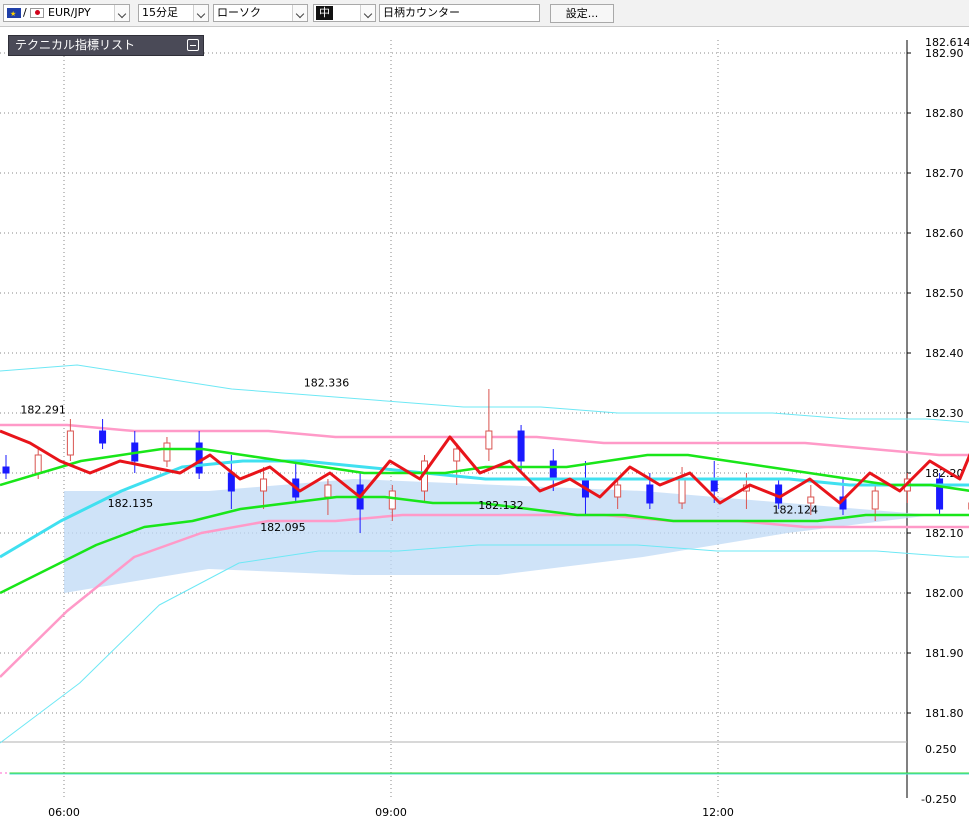 Image resolution: width=969 pixels, height=822 pixels. I want to click on time-tick-label: 09:00, so click(391, 812).